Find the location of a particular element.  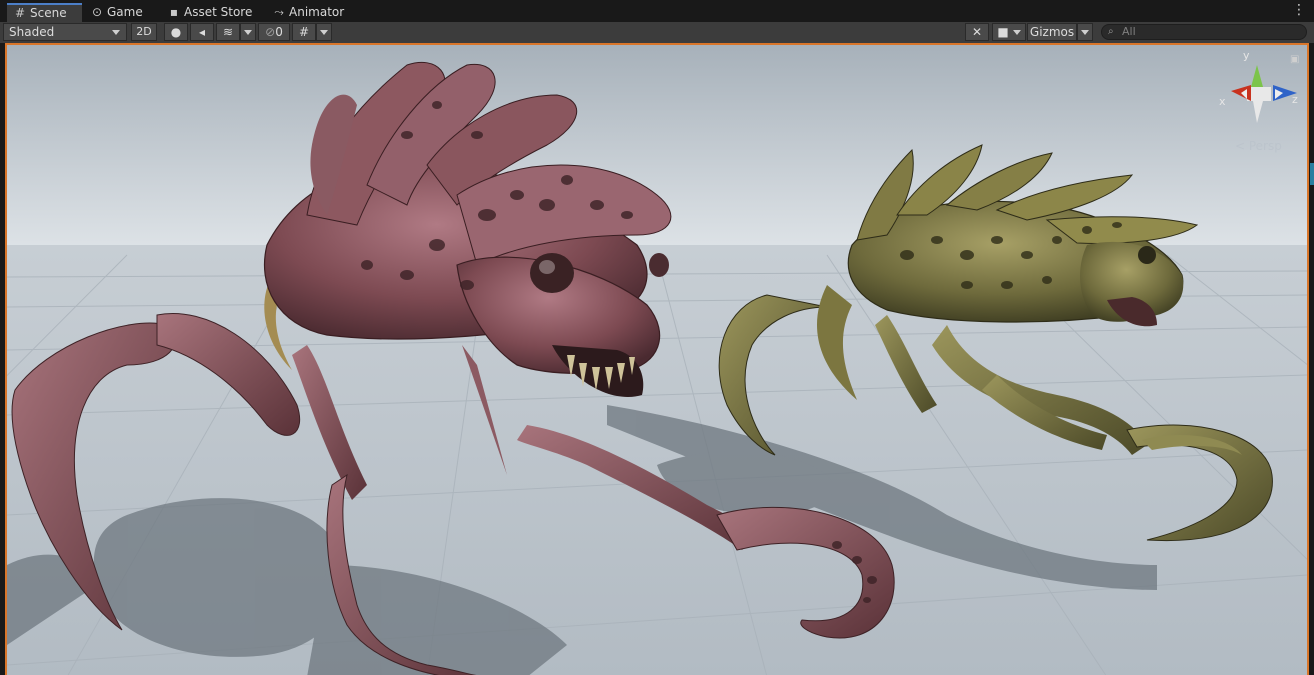

tools-icon: ✕ is located at coordinates (977, 32).